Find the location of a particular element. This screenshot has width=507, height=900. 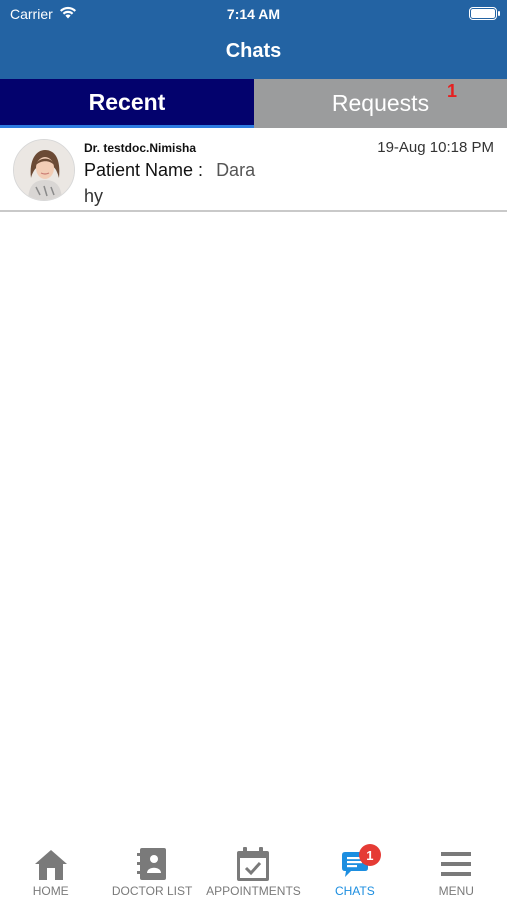

tab-requests: Requests 1 is located at coordinates (380, 103).